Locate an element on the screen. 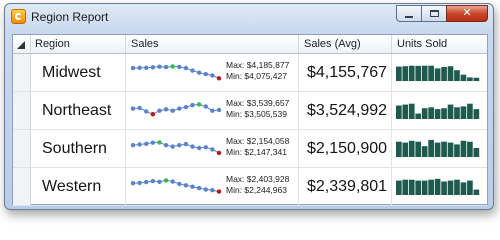 The height and width of the screenshot is (240, 500). sales-avg-cell: $4,155,767 is located at coordinates (345, 72).